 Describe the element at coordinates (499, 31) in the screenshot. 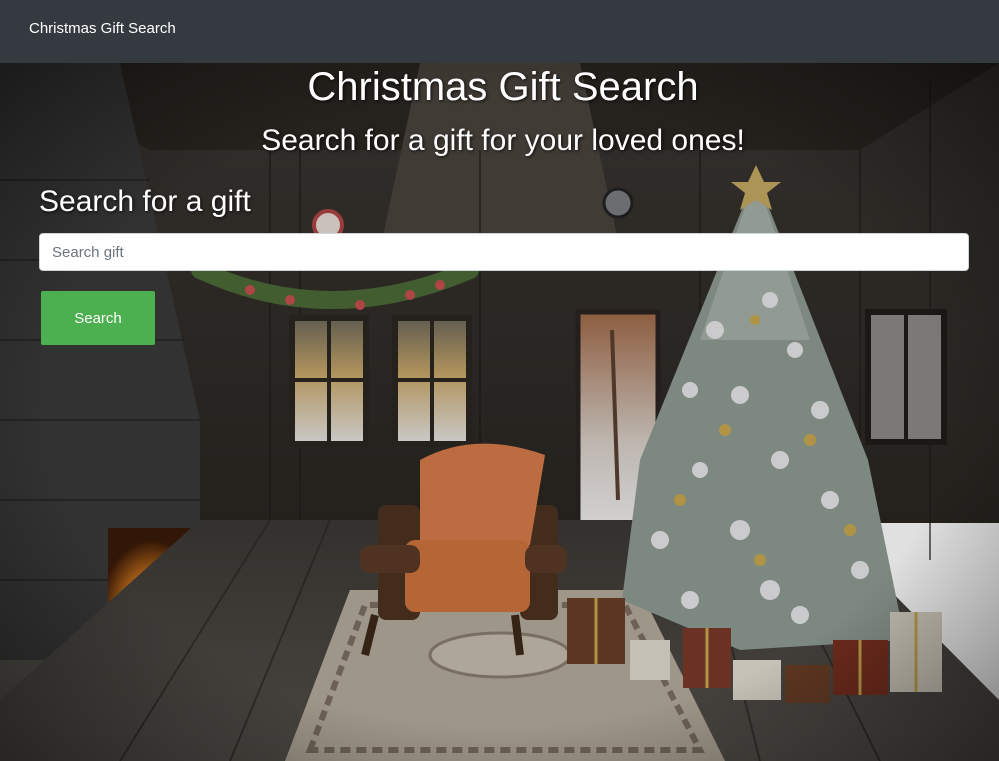

I see `top-navbar: Christmas Gift Search` at that location.